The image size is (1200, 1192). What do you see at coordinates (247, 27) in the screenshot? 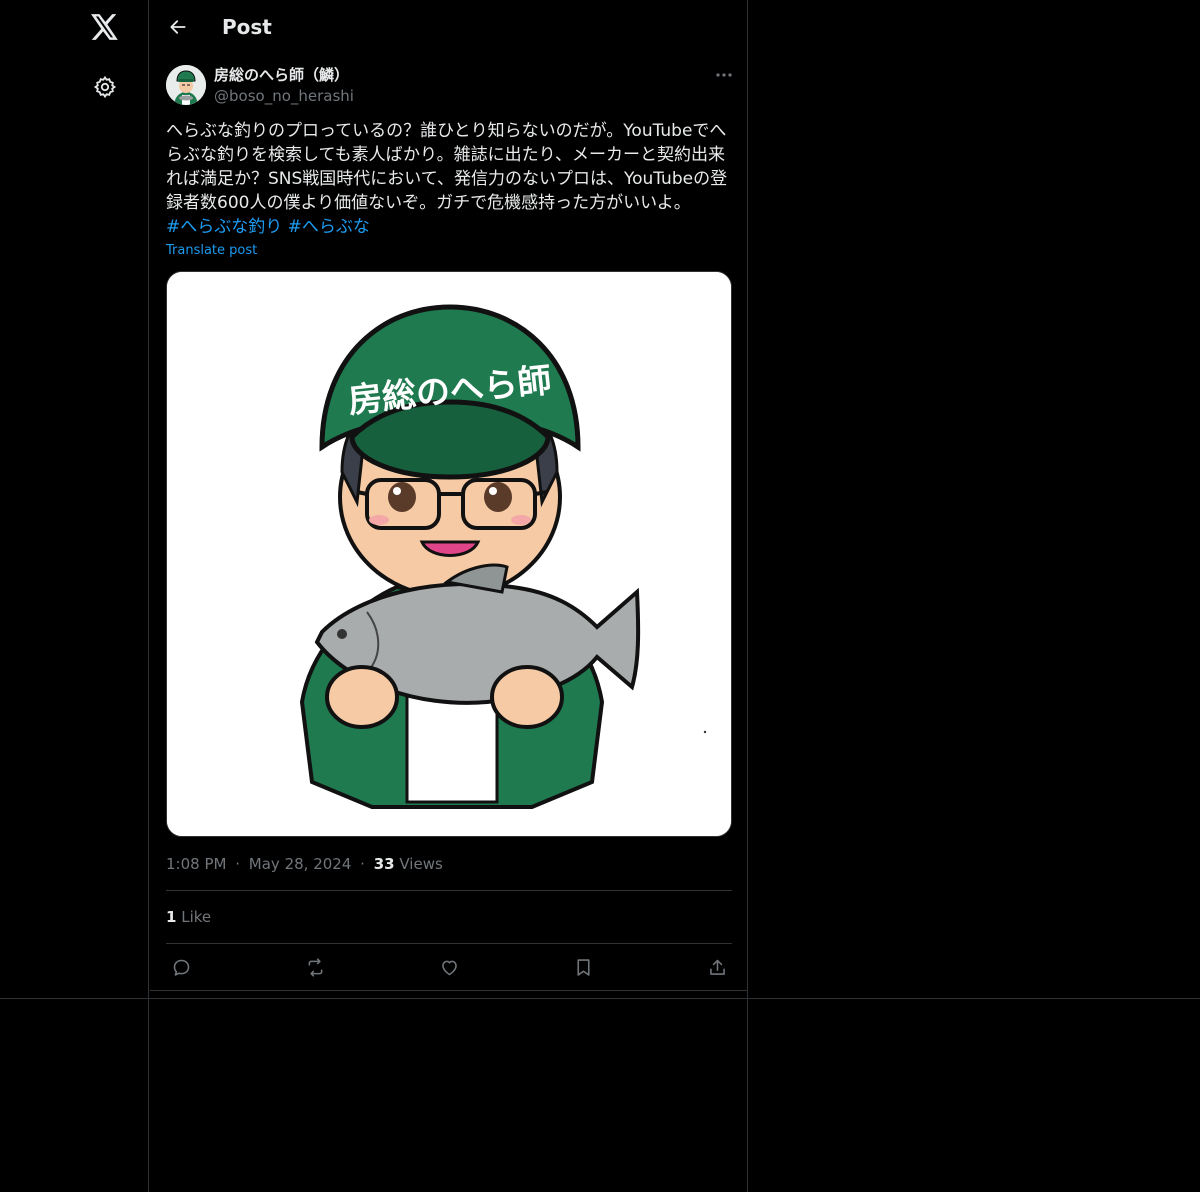
I see `page-title: Post` at bounding box center [247, 27].